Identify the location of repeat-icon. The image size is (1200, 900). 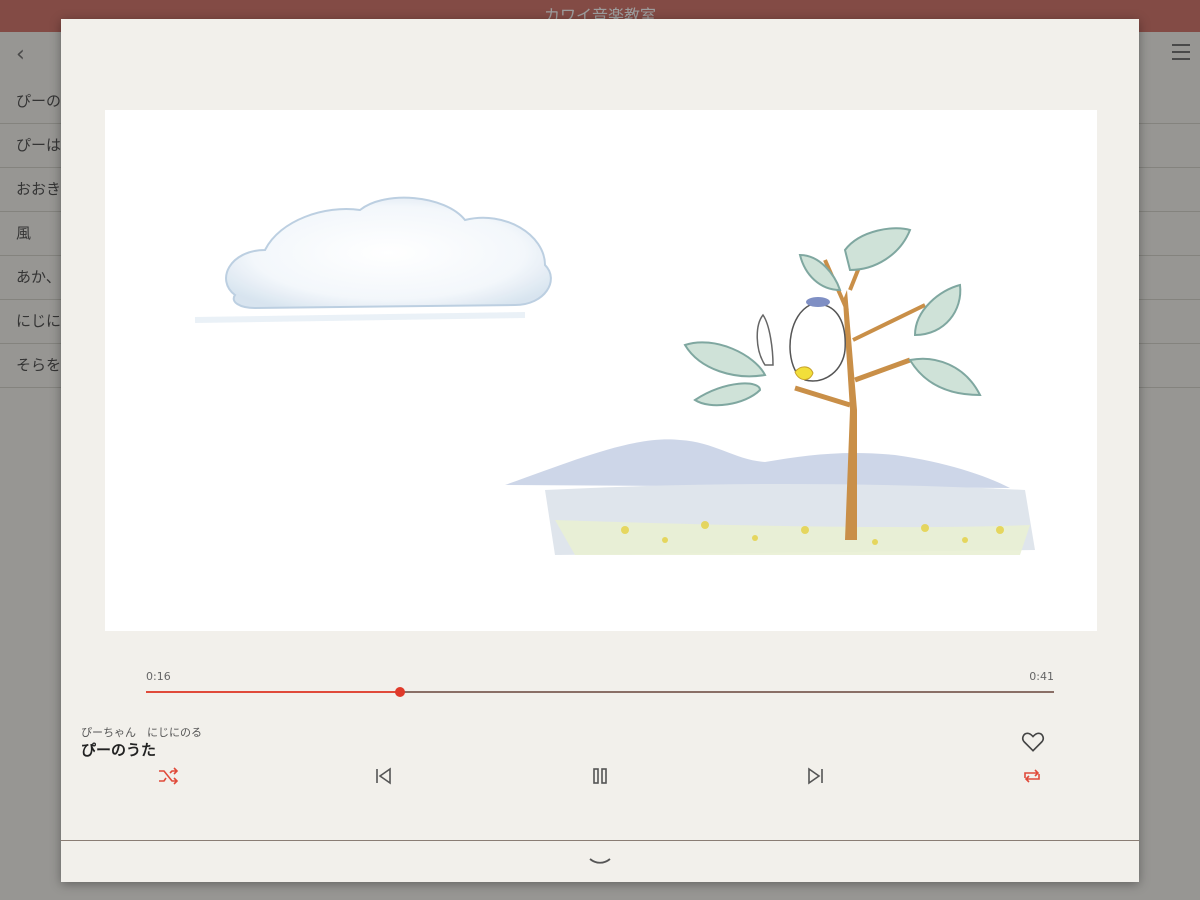
(1032, 776).